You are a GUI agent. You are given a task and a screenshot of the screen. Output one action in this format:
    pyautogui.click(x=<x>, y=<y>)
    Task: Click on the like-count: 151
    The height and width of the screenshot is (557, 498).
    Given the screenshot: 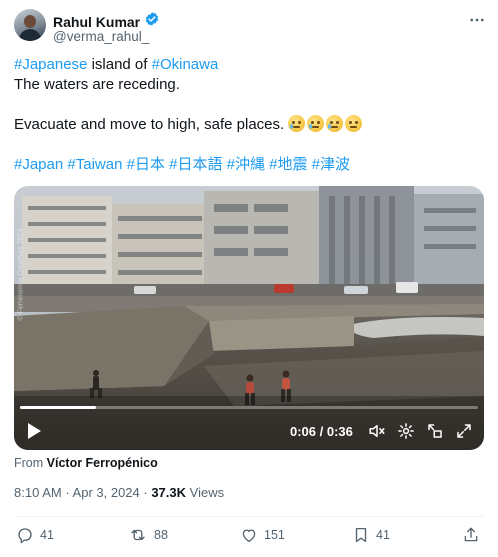 What is the action you would take?
    pyautogui.click(x=274, y=535)
    